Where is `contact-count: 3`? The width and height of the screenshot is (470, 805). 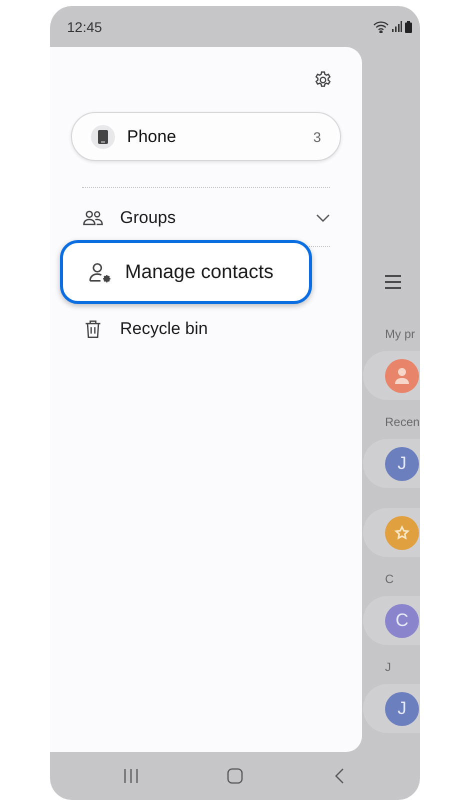
contact-count: 3 is located at coordinates (317, 136).